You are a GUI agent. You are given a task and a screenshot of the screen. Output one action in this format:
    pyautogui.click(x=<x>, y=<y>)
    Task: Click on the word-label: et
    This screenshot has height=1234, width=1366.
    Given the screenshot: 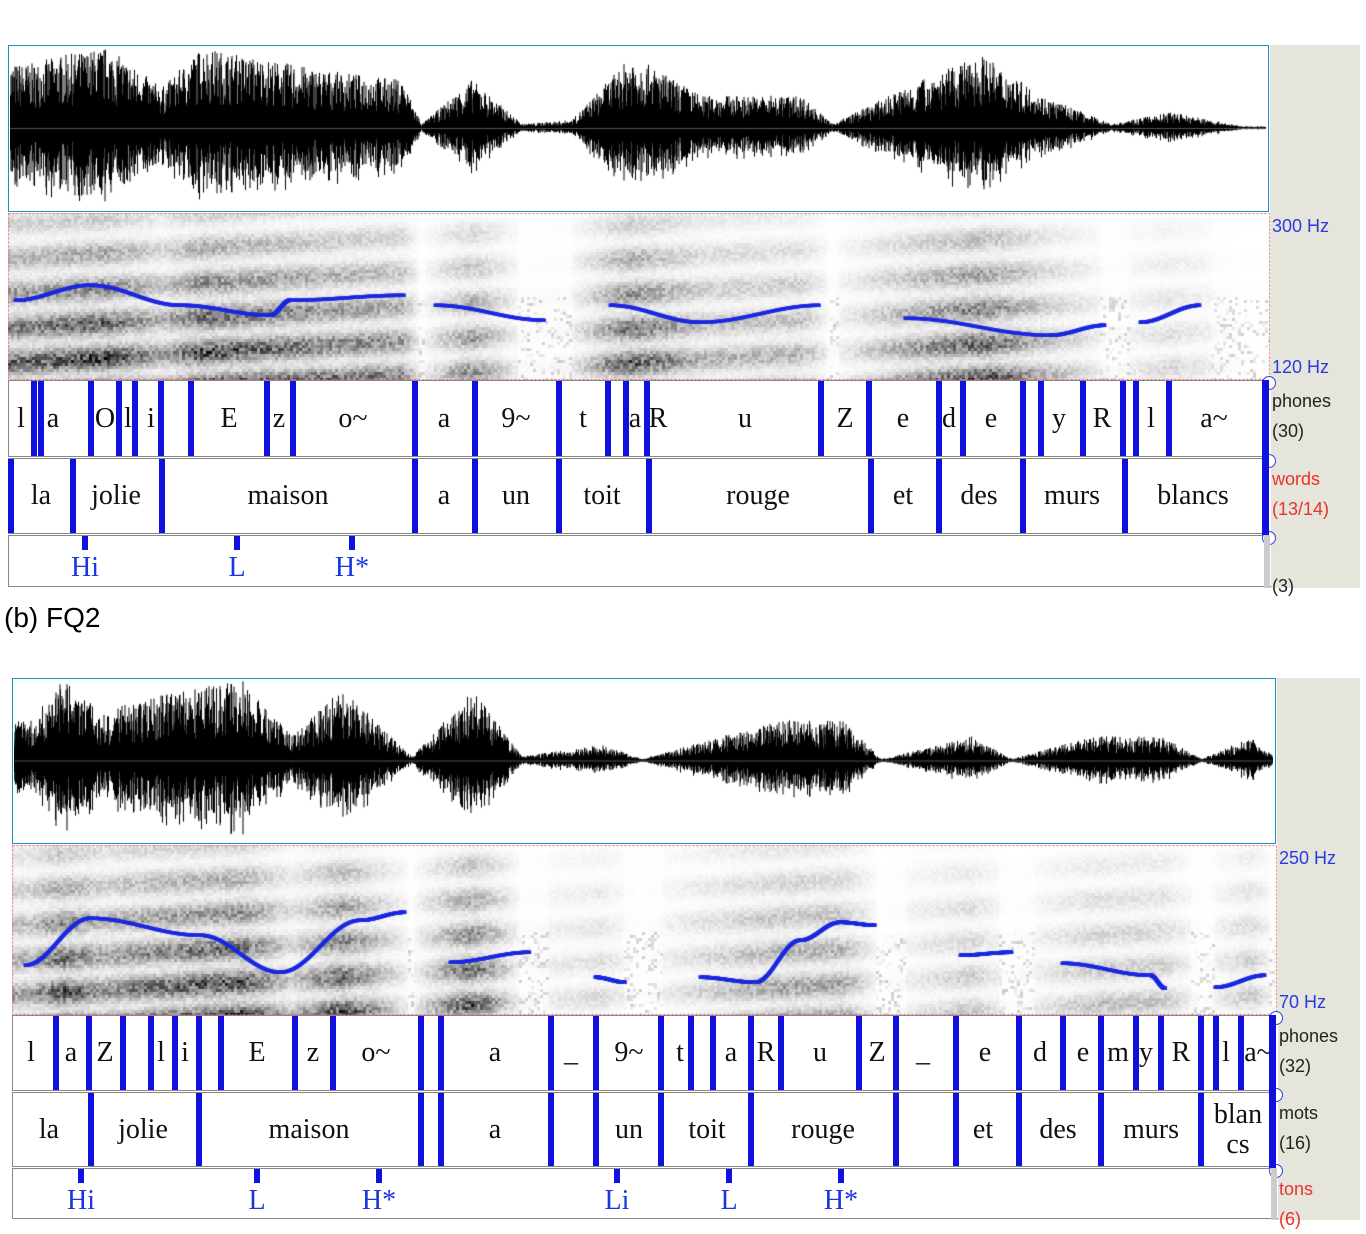 What is the action you would take?
    pyautogui.click(x=983, y=1129)
    